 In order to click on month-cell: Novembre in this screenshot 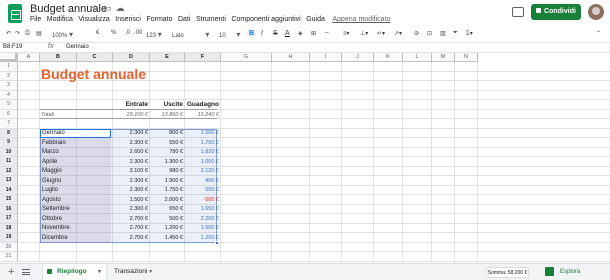, I will do `click(56, 228)`.